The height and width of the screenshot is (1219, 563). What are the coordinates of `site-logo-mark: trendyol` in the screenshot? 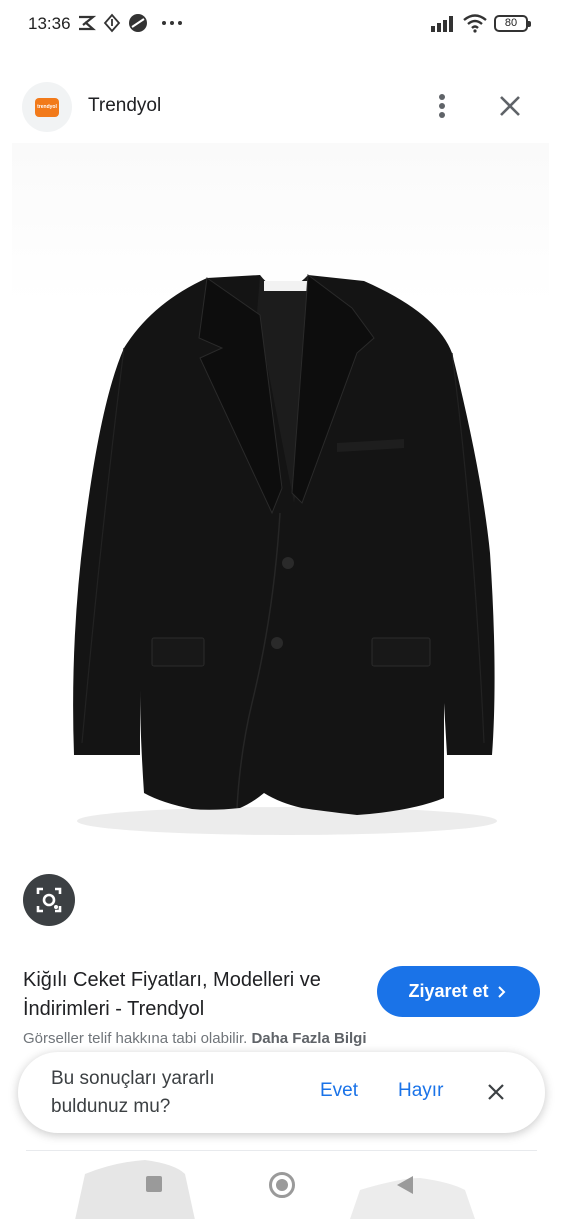 It's located at (47, 107).